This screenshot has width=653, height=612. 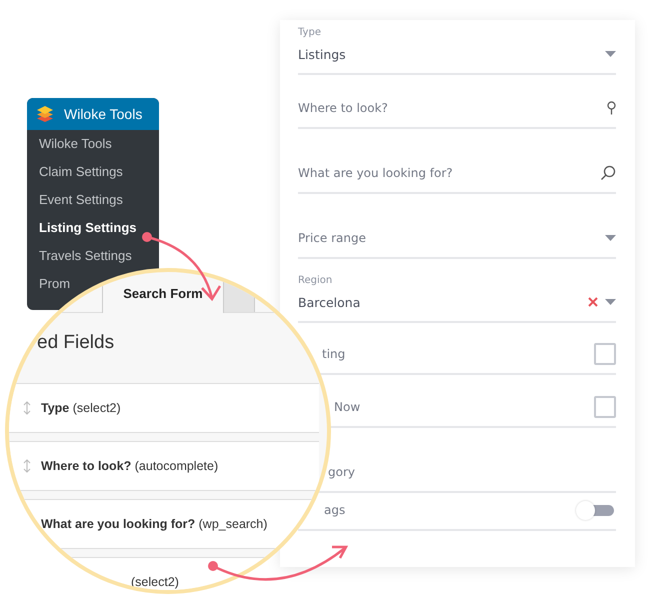 What do you see at coordinates (129, 466) in the screenshot?
I see `field-name: Where to look? (autocomplete)` at bounding box center [129, 466].